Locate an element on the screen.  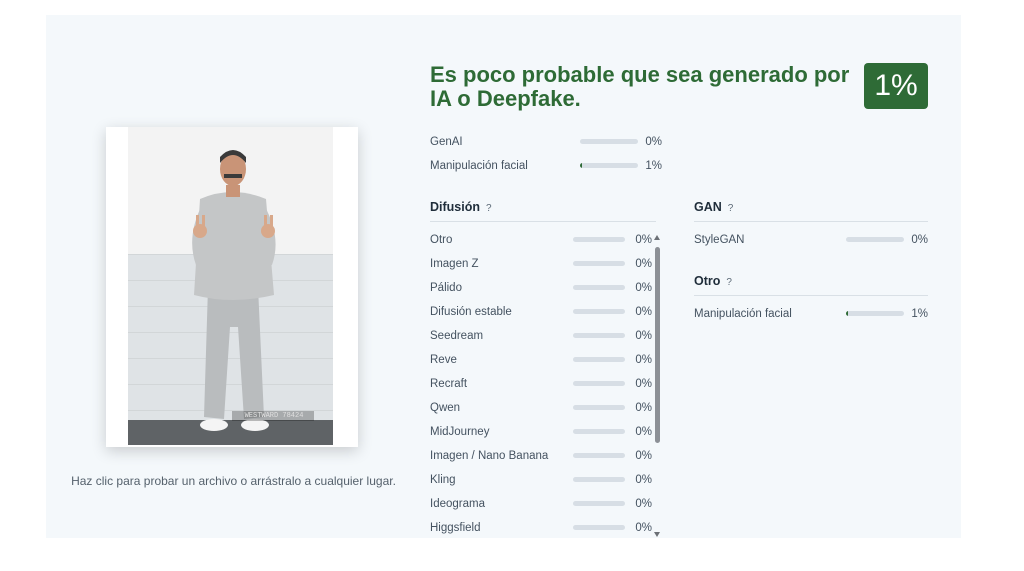
section-otro-title: Otro? is located at coordinates (713, 281).